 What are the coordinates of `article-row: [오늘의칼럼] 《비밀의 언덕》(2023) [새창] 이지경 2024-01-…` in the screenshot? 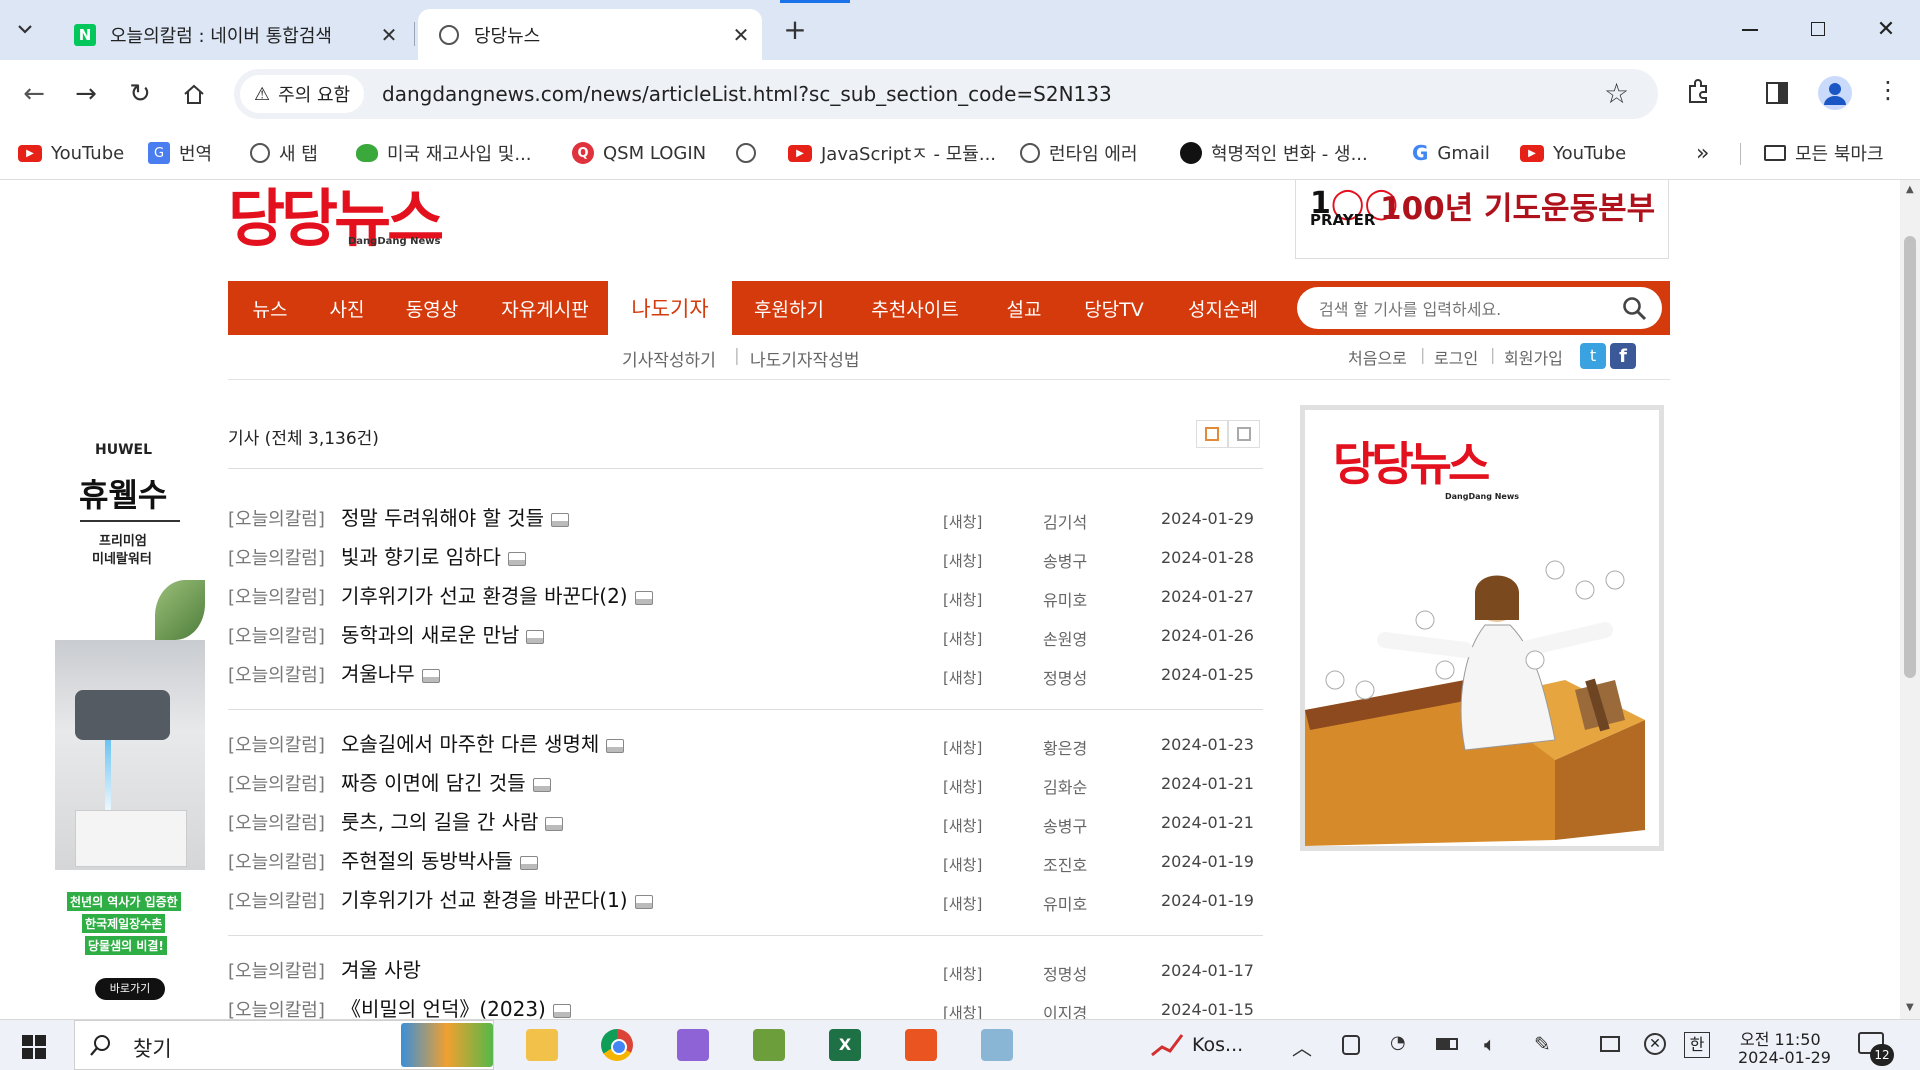 It's located at (743, 1005).